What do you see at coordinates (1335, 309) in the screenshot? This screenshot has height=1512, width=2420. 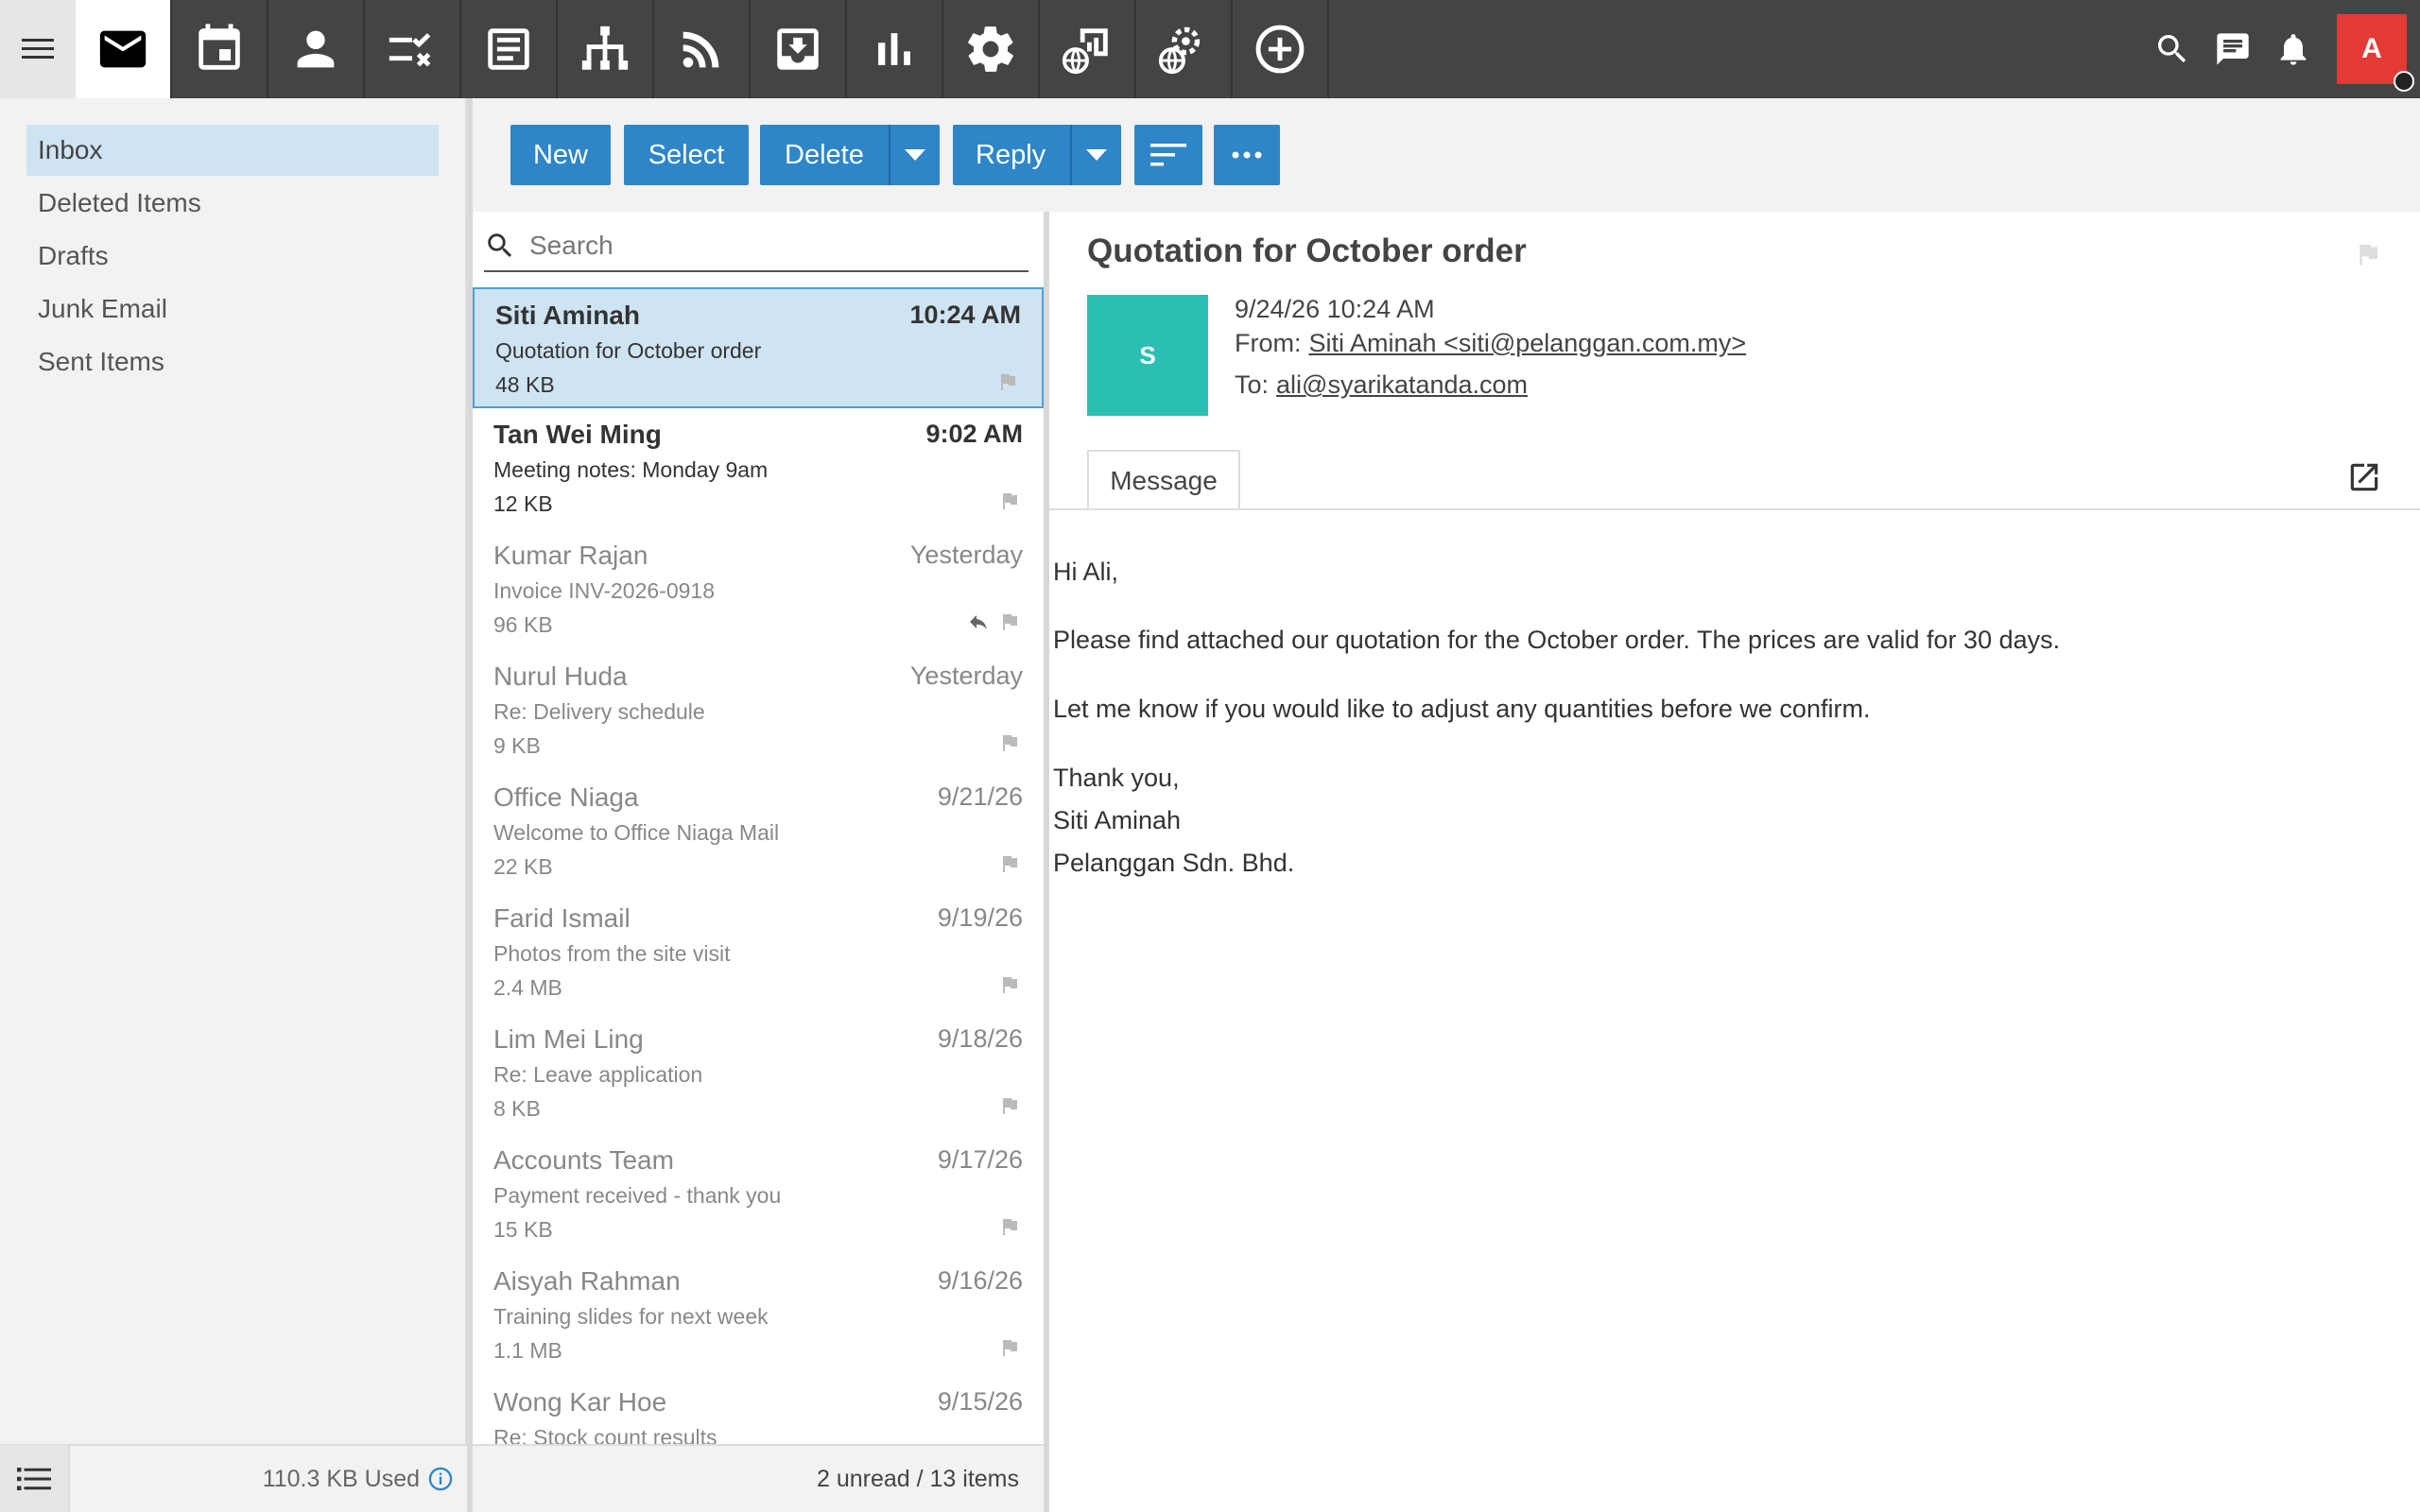 I see `message-date: 9/24/26 10:24 AM` at bounding box center [1335, 309].